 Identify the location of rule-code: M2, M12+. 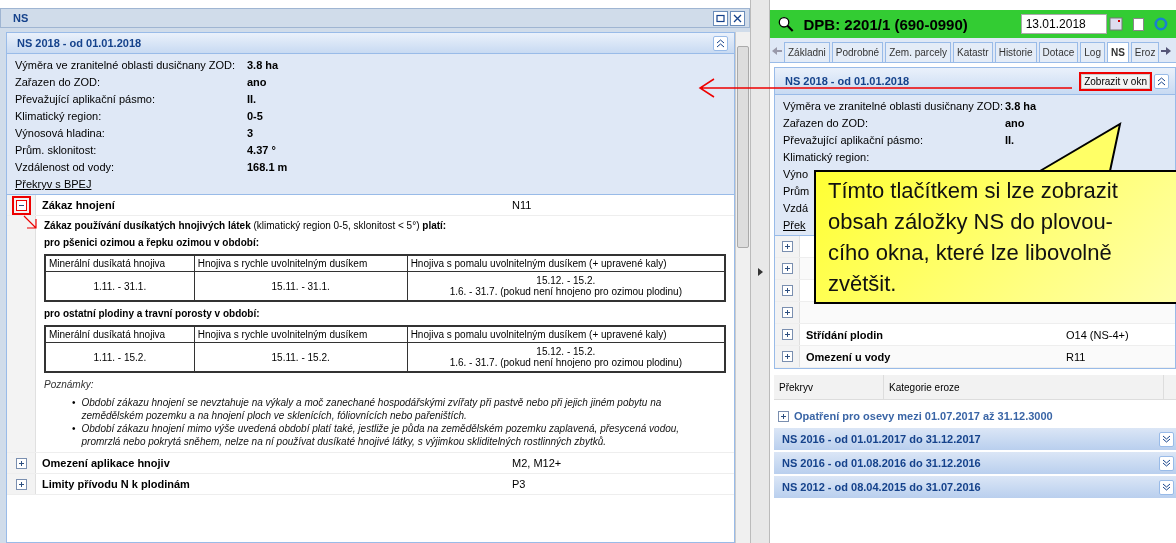
(537, 463).